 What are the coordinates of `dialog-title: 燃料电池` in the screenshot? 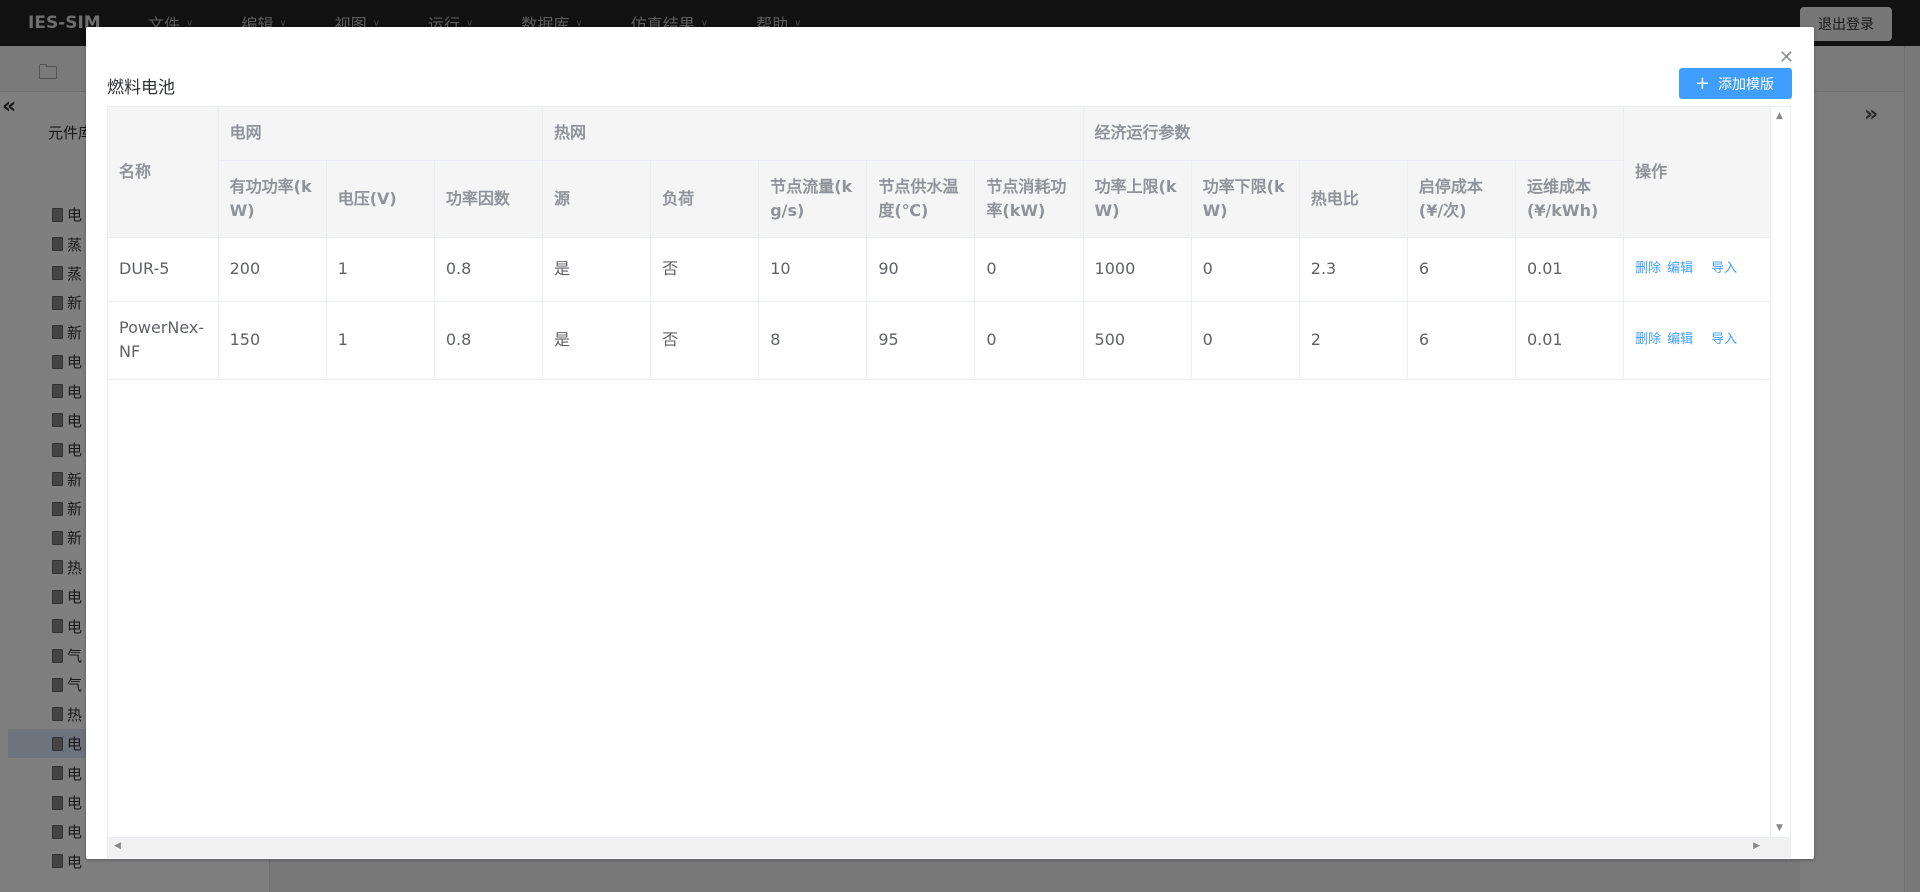 It's located at (141, 88).